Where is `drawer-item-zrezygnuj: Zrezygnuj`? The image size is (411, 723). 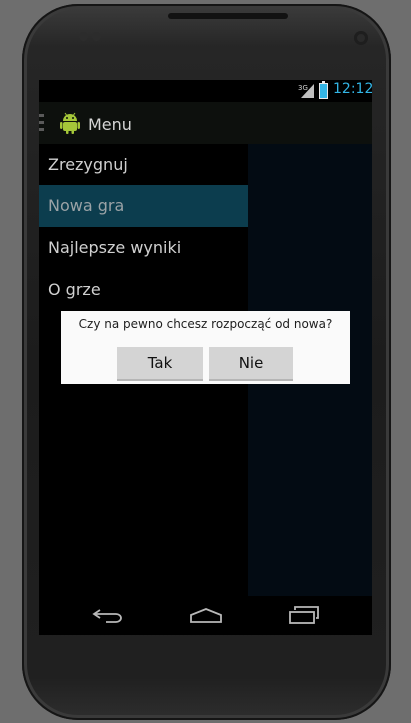 drawer-item-zrezygnuj: Zrezygnuj is located at coordinates (143, 165).